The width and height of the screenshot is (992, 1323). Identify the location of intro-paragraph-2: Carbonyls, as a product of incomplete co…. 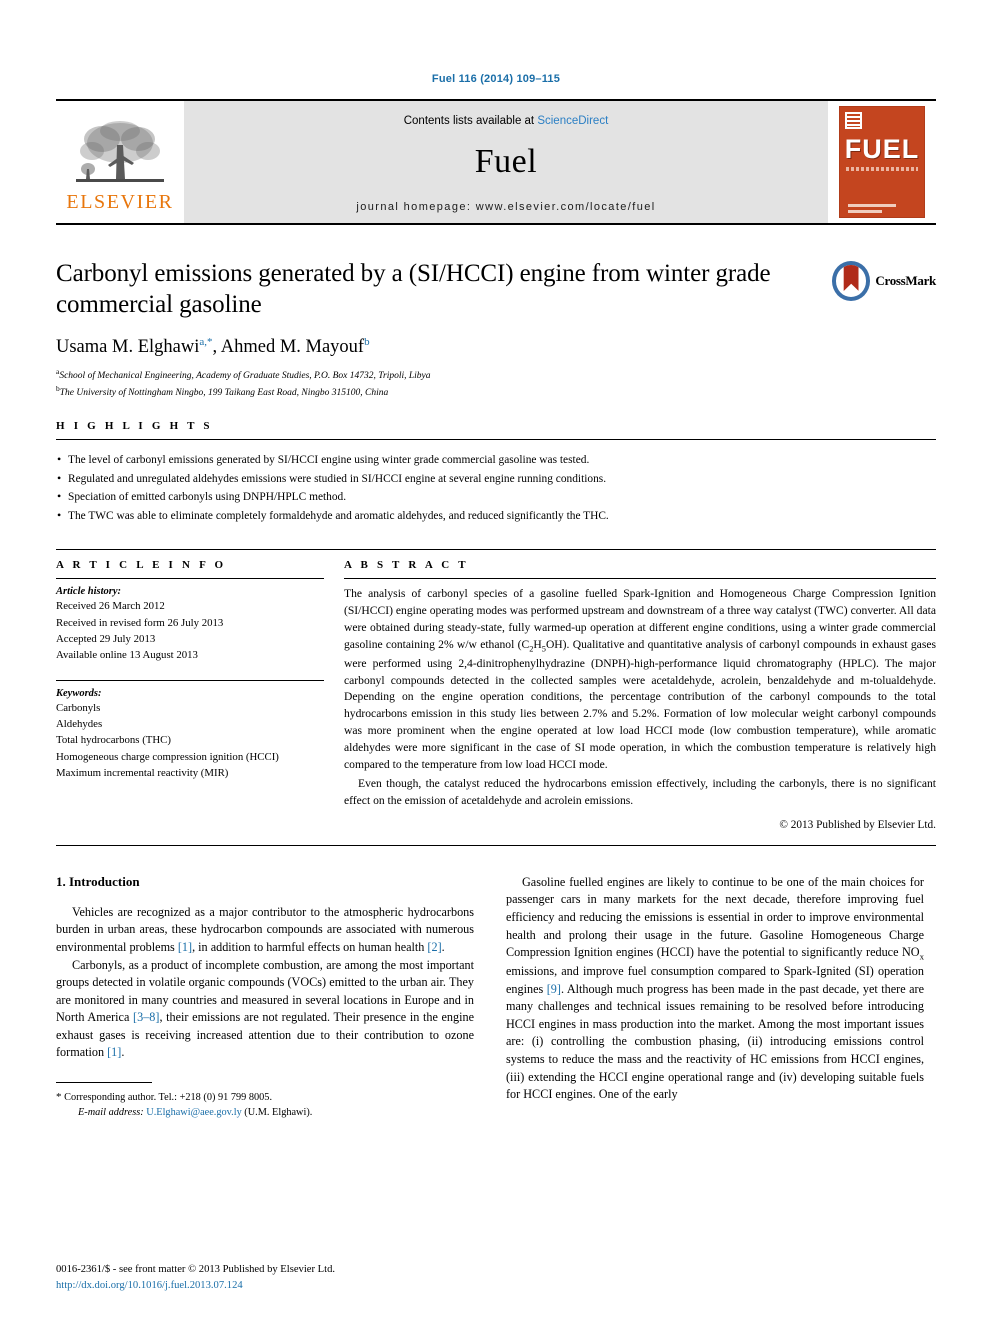
(265, 1009).